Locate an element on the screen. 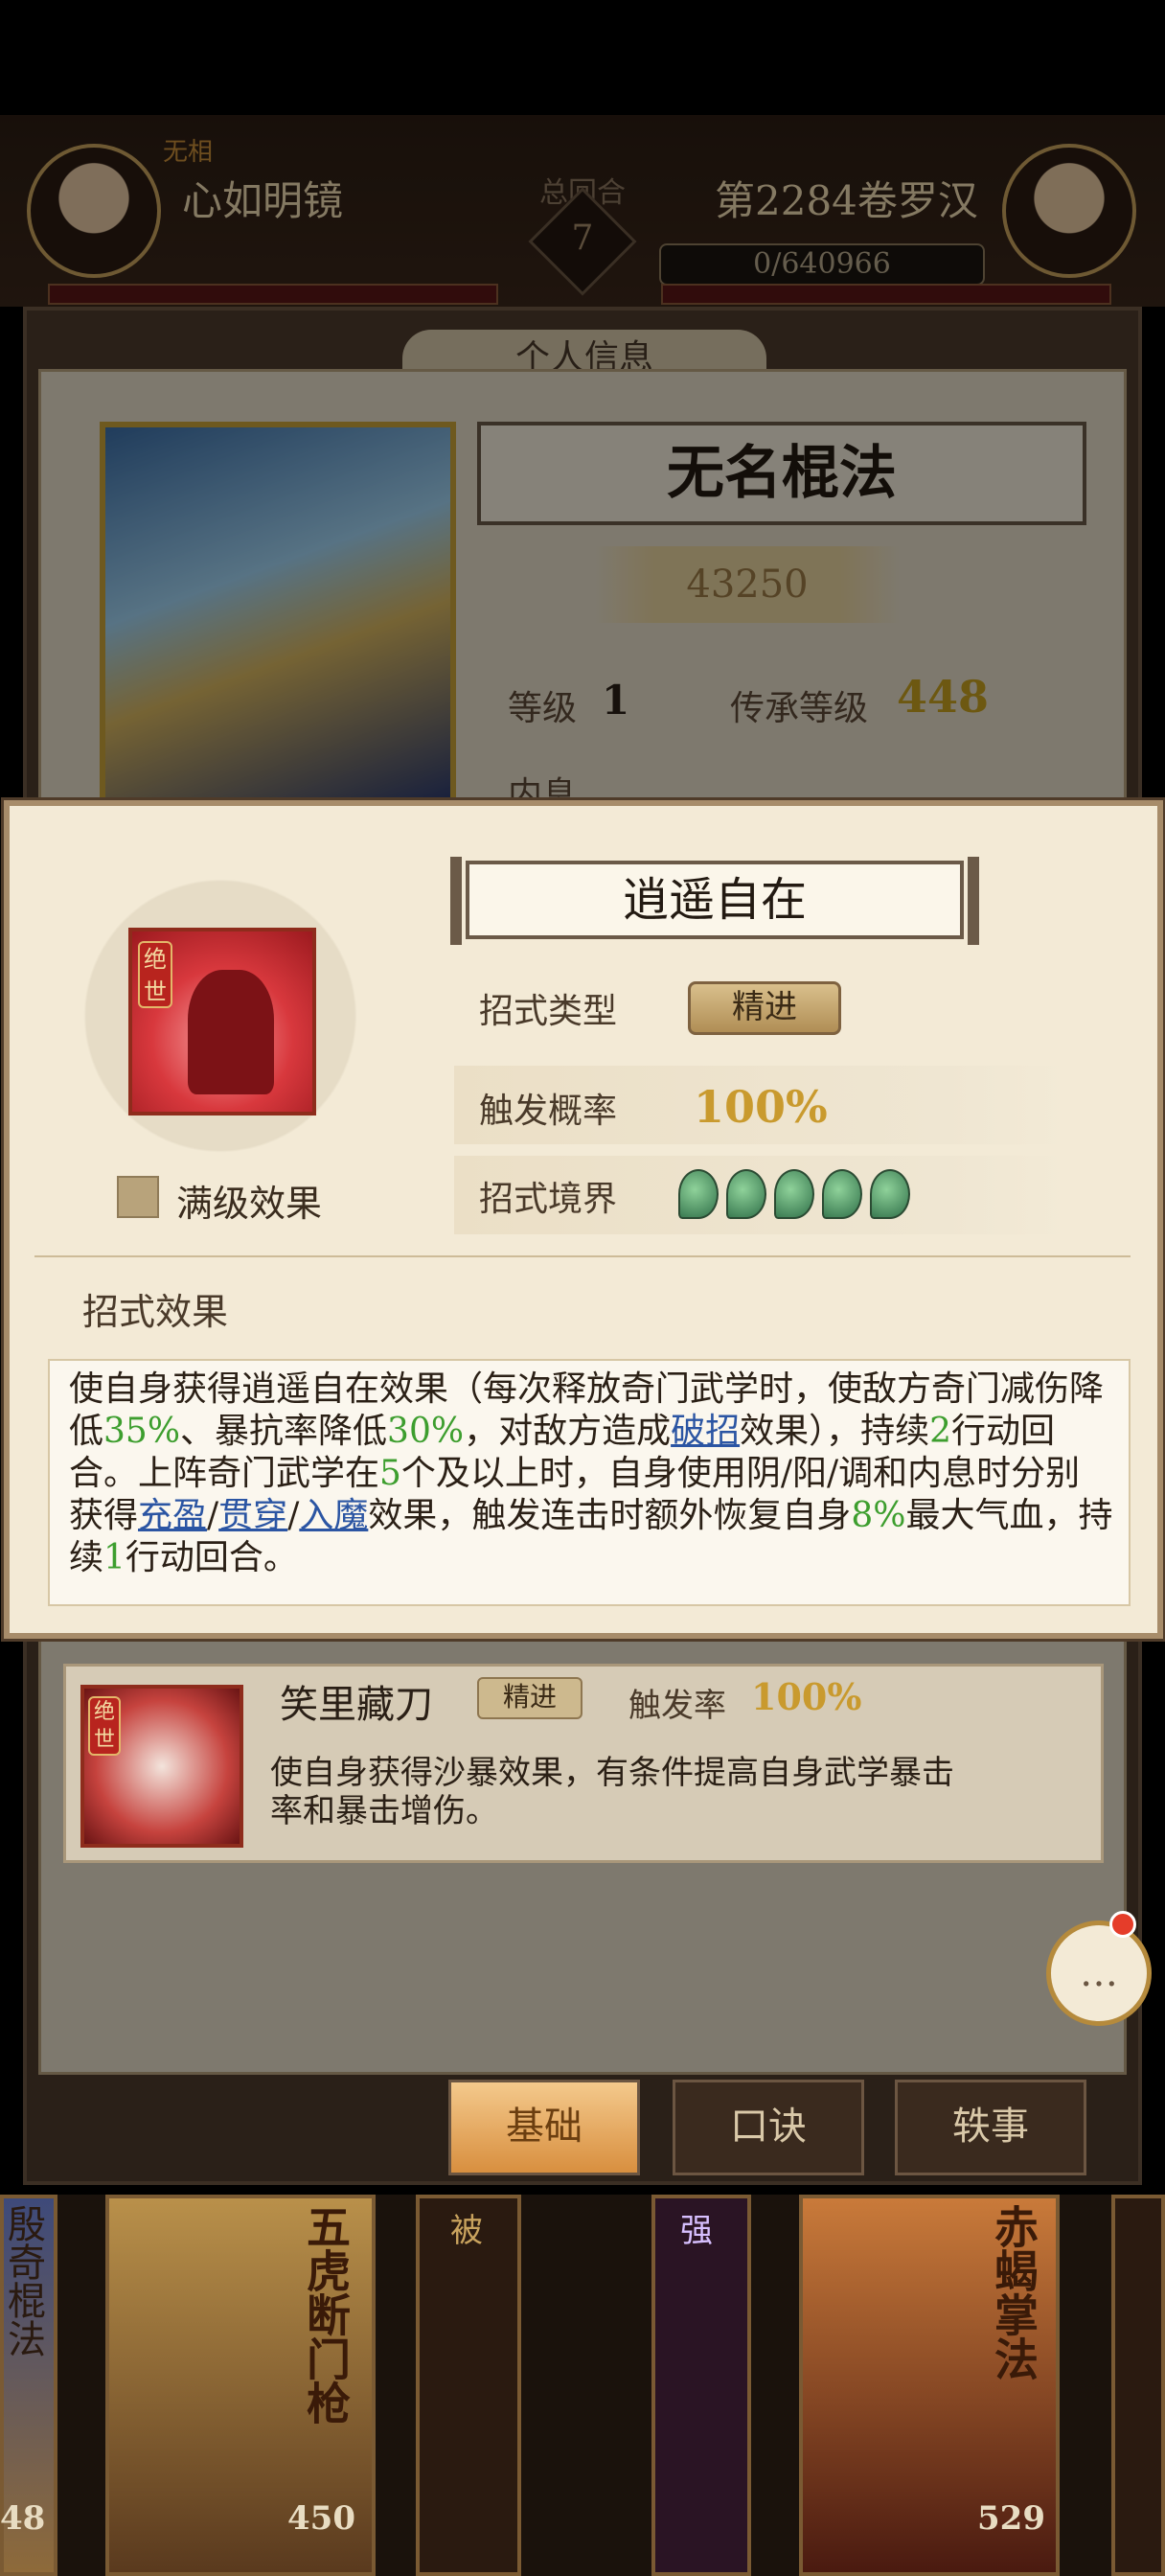 Image resolution: width=1165 pixels, height=2576 pixels. bottom-card-2-title: 五虎断门枪 is located at coordinates (326, 2314).